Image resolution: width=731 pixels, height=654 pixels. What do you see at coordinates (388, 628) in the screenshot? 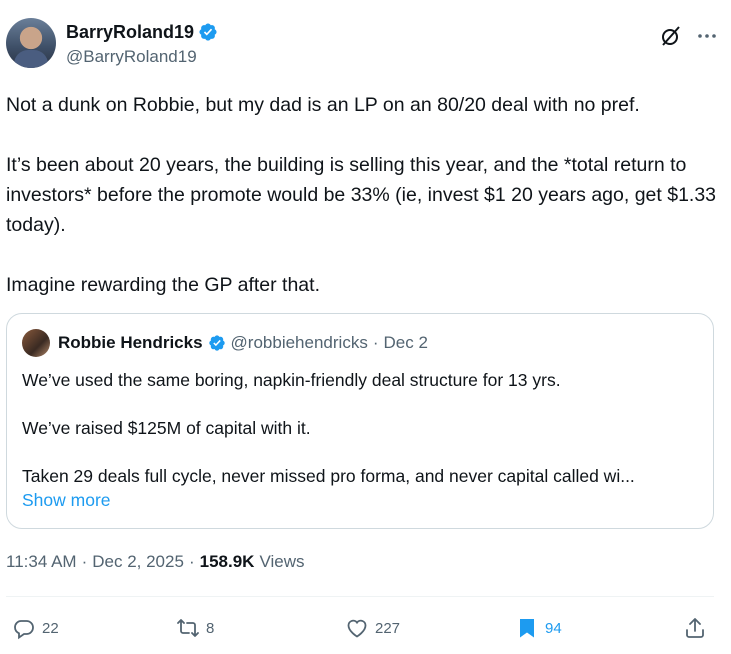
I see `like-count: 227` at bounding box center [388, 628].